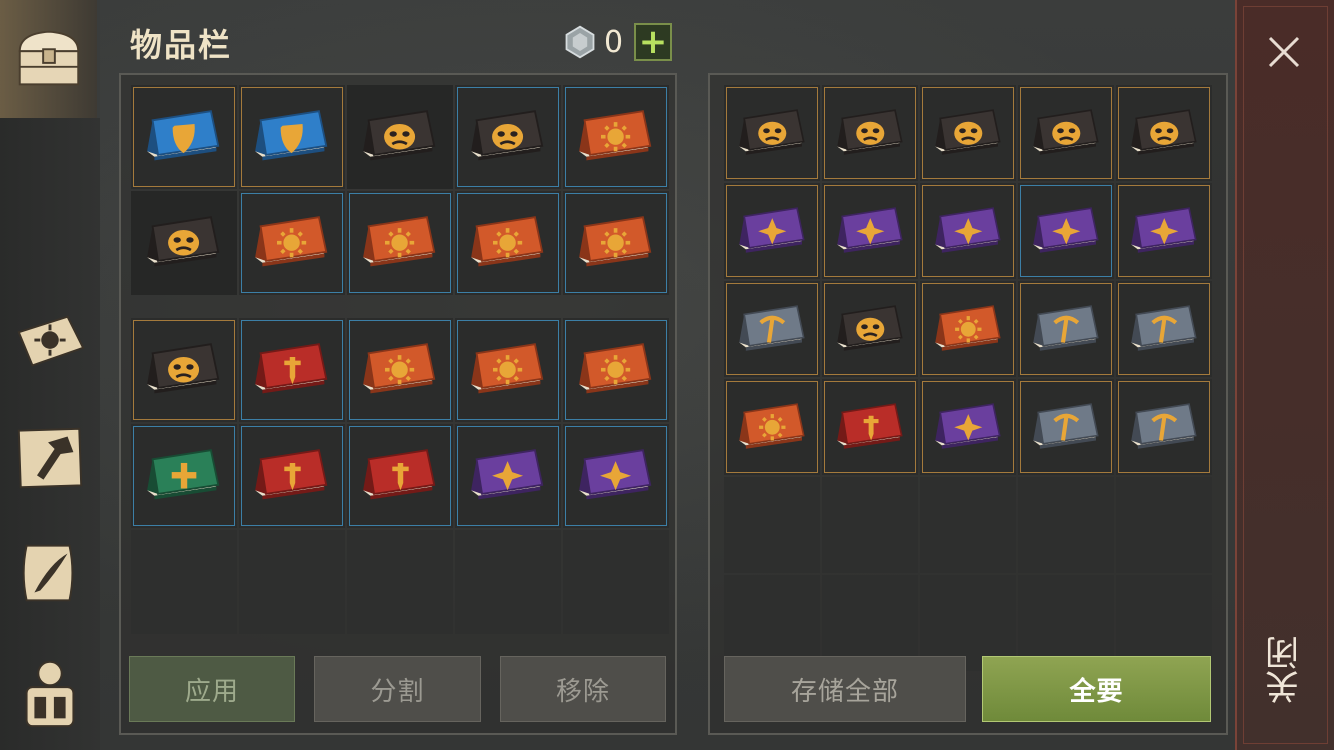 This screenshot has height=750, width=1334. I want to click on tab-quests, so click(50, 573).